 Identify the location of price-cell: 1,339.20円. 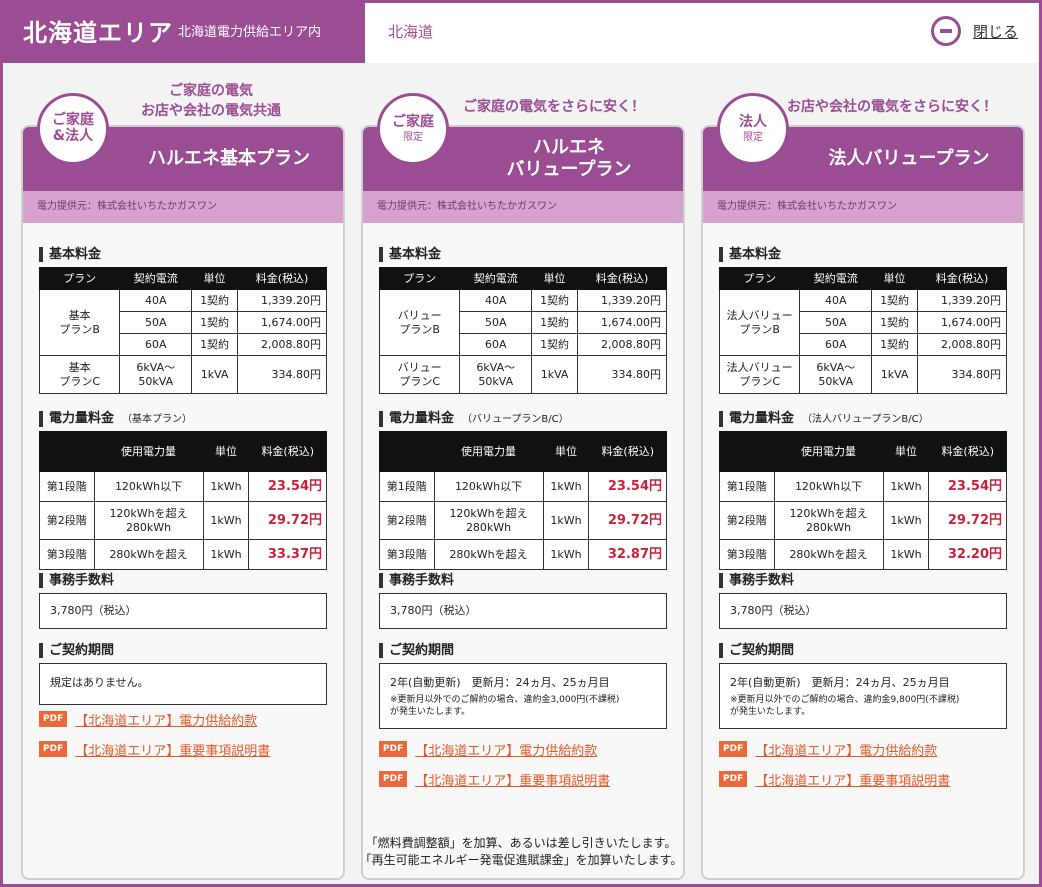
(962, 300).